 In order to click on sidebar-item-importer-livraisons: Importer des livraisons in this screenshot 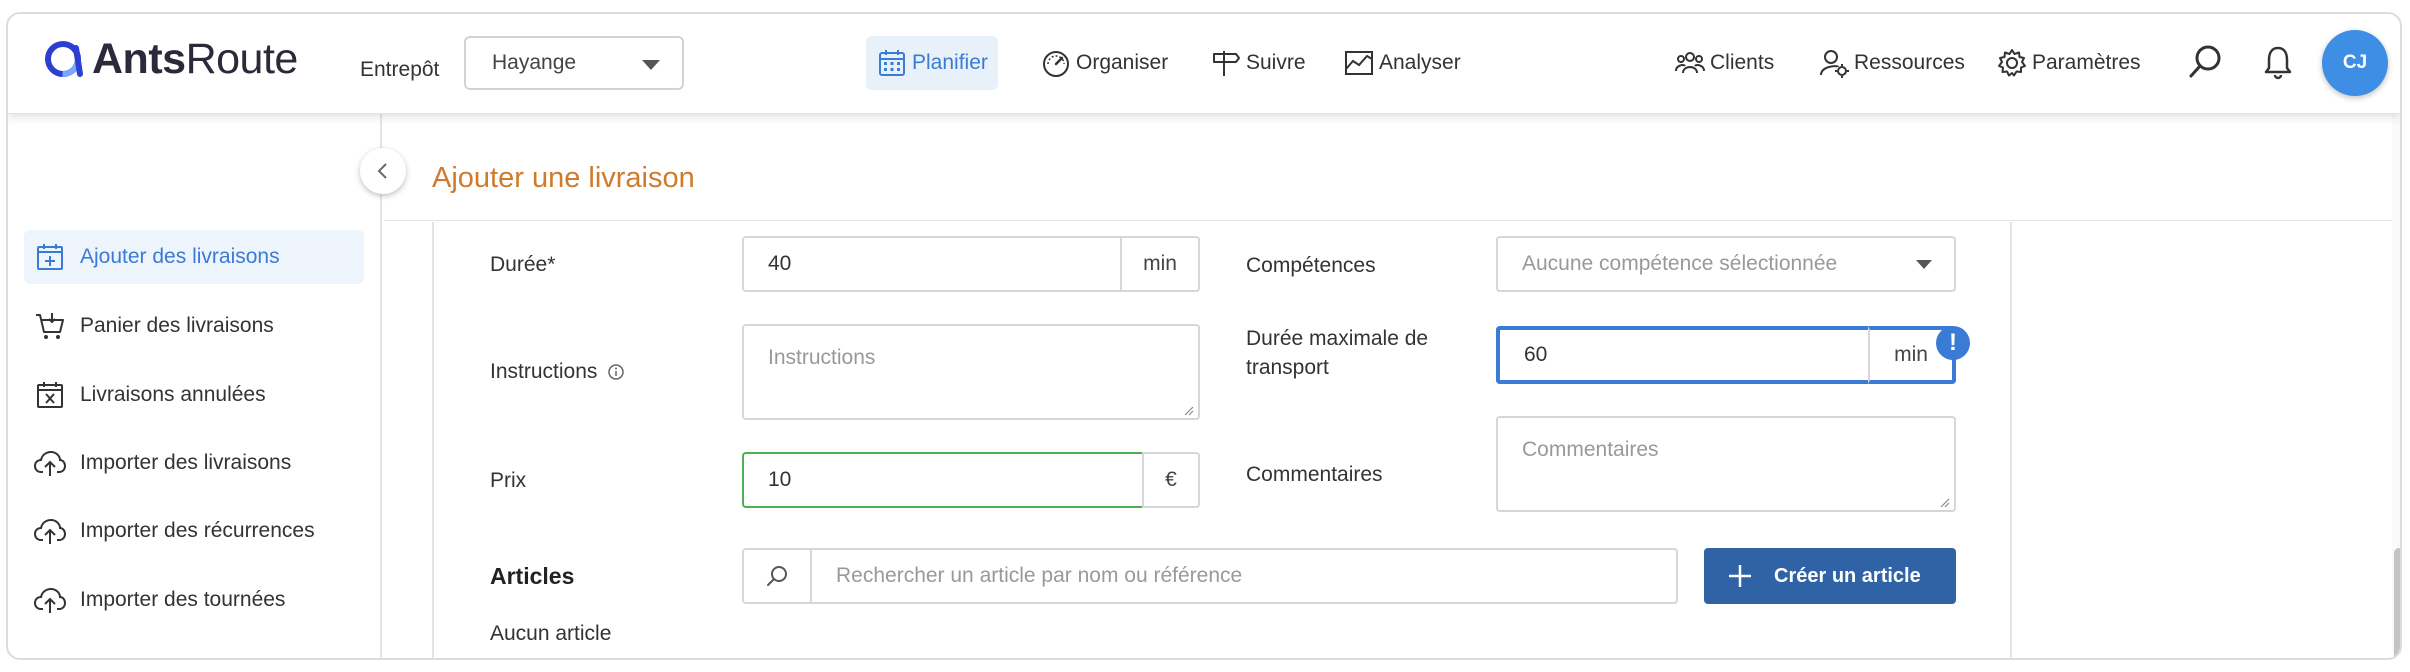, I will do `click(194, 463)`.